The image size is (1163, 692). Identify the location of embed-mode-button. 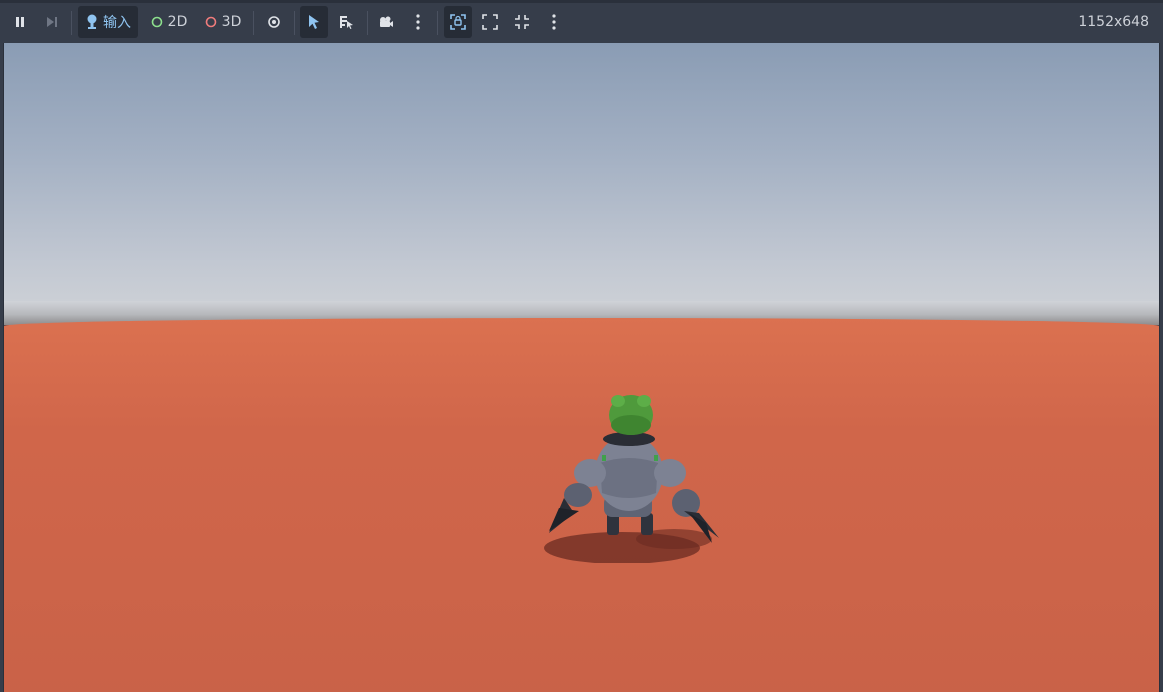
(458, 22).